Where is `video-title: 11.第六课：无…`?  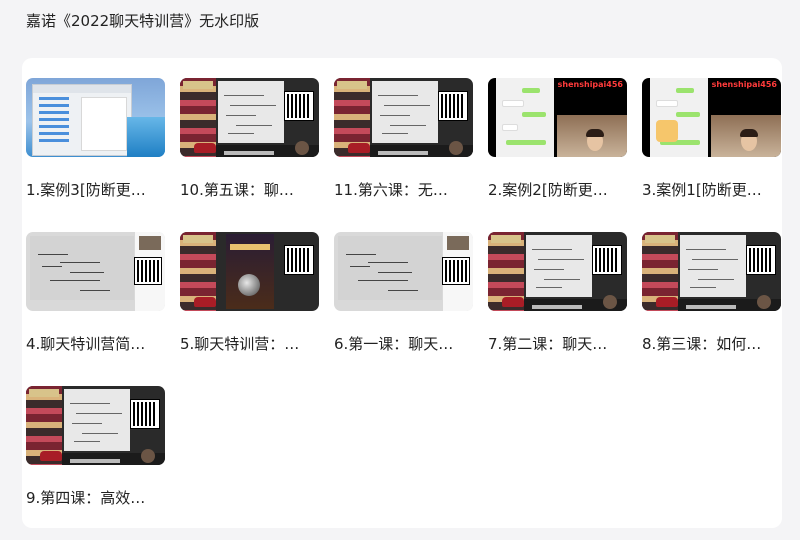 video-title: 11.第六课：无… is located at coordinates (403, 190).